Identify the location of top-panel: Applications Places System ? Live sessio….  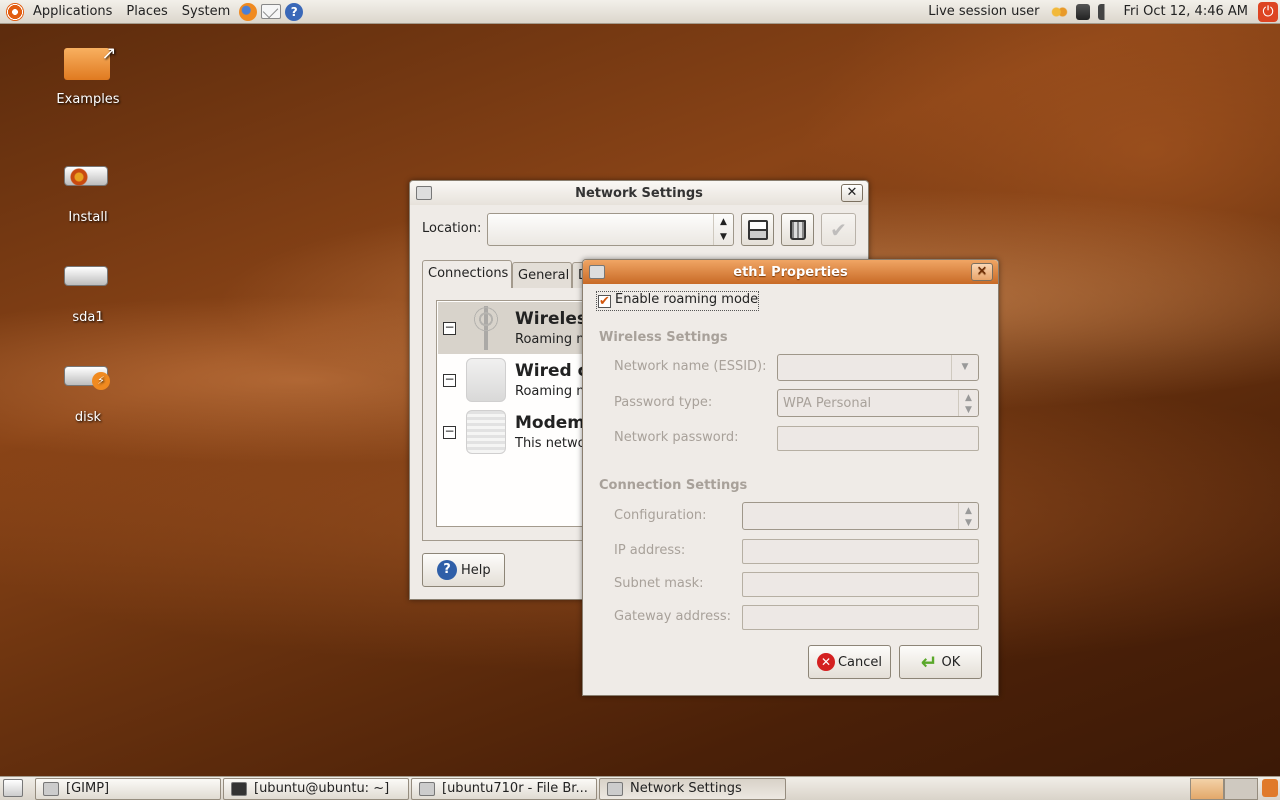
(640, 12).